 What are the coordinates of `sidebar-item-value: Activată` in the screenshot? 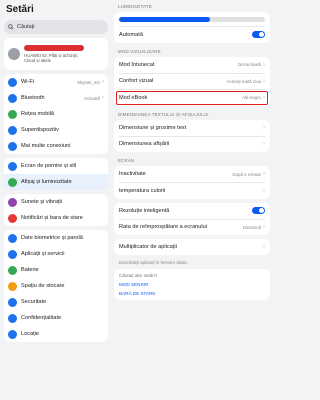 It's located at (91, 98).